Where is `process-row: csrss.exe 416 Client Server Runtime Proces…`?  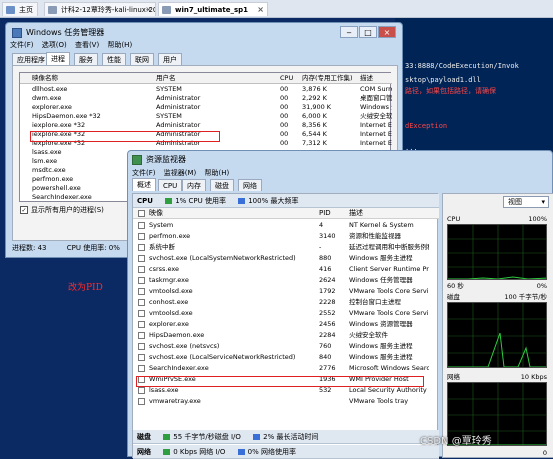 process-row: csrss.exe 416 Client Server Runtime Proces… is located at coordinates (281, 269).